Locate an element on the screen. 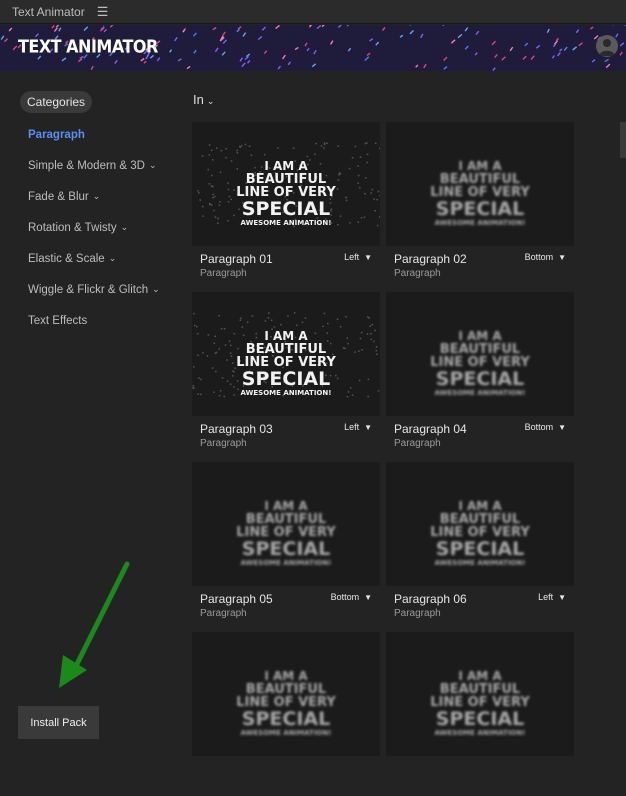 Image resolution: width=626 pixels, height=796 pixels. direction-filter-dropdown: In⌄ is located at coordinates (203, 99).